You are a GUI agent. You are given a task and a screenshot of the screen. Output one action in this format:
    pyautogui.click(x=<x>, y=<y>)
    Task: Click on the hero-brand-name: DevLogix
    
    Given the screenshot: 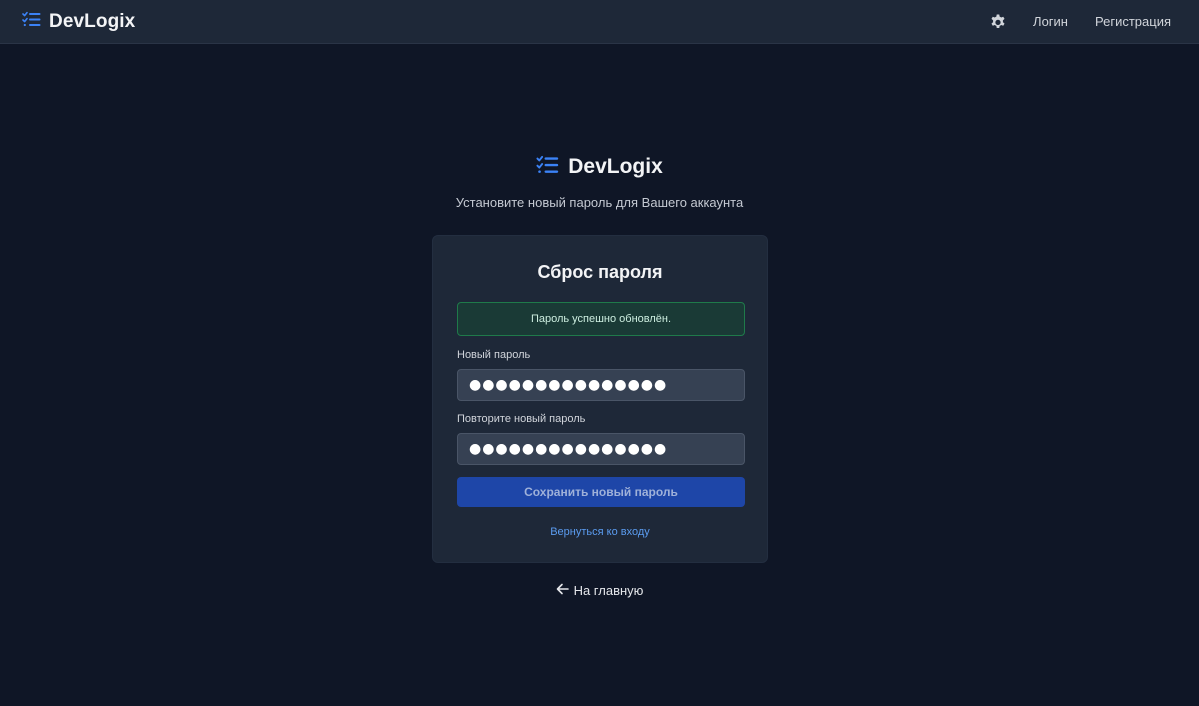 What is the action you would take?
    pyautogui.click(x=615, y=166)
    